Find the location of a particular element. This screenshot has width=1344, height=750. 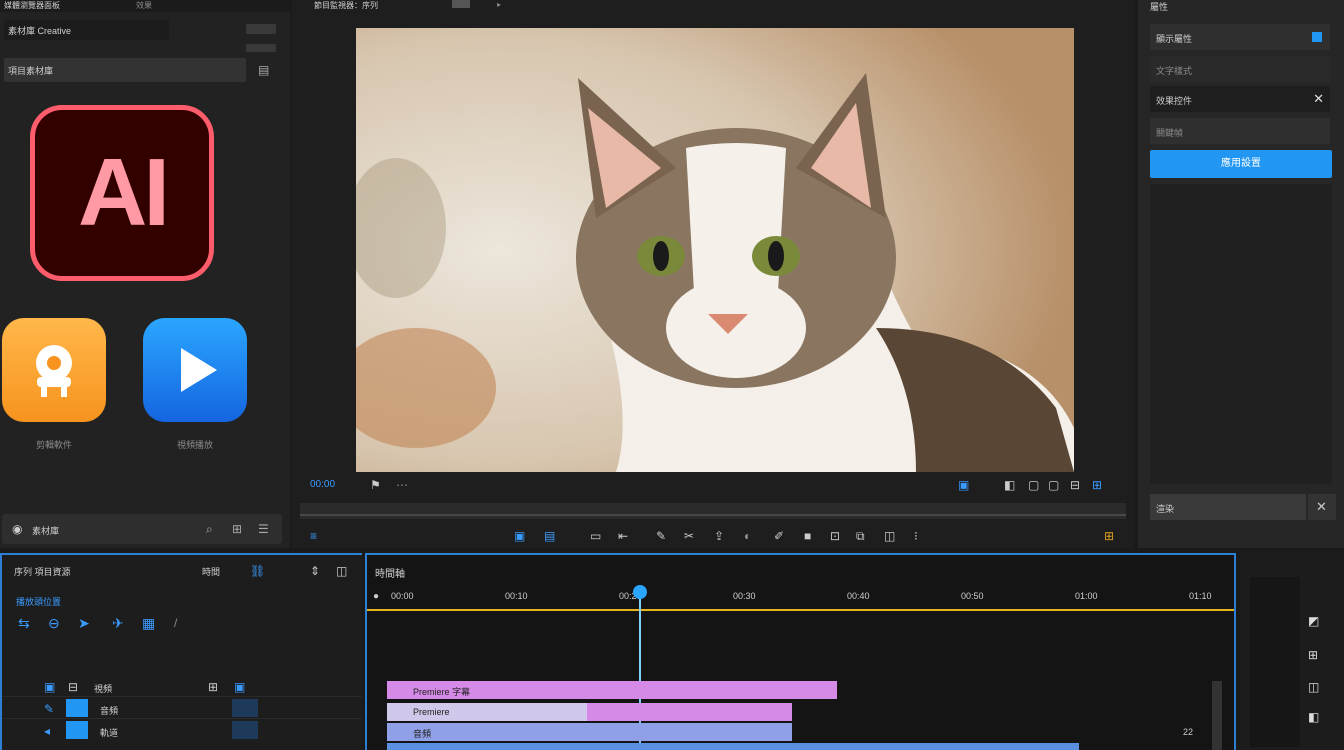

panel-toggle is located at coordinates (261, 29).